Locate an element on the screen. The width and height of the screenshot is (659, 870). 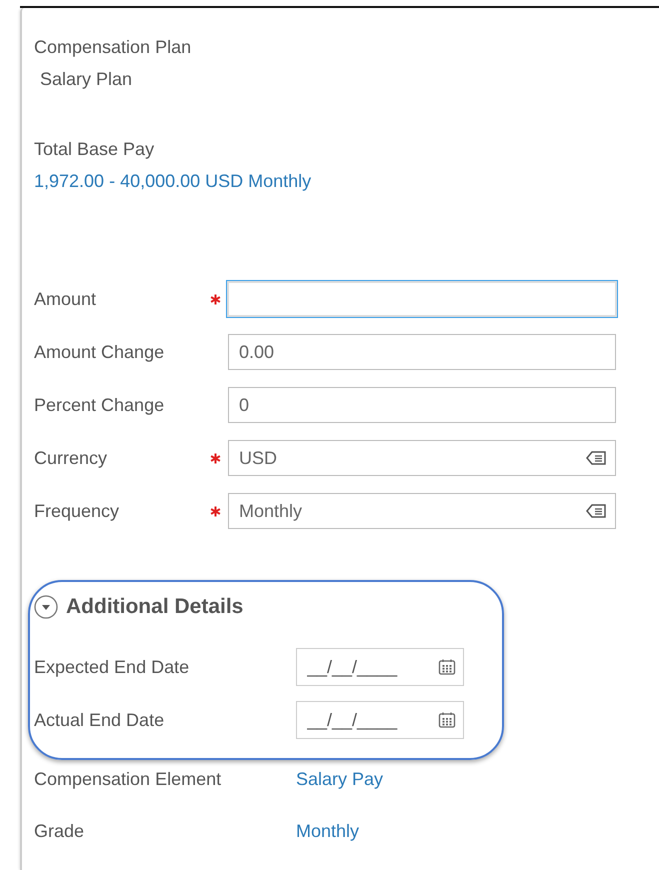
summary-value: Salary Plan is located at coordinates (86, 79).